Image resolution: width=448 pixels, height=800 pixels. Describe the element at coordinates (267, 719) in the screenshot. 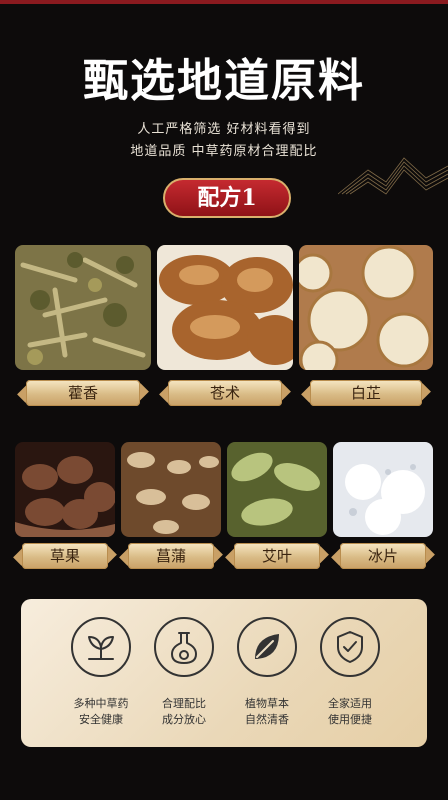

I see `feature-line2: 自然清香` at that location.